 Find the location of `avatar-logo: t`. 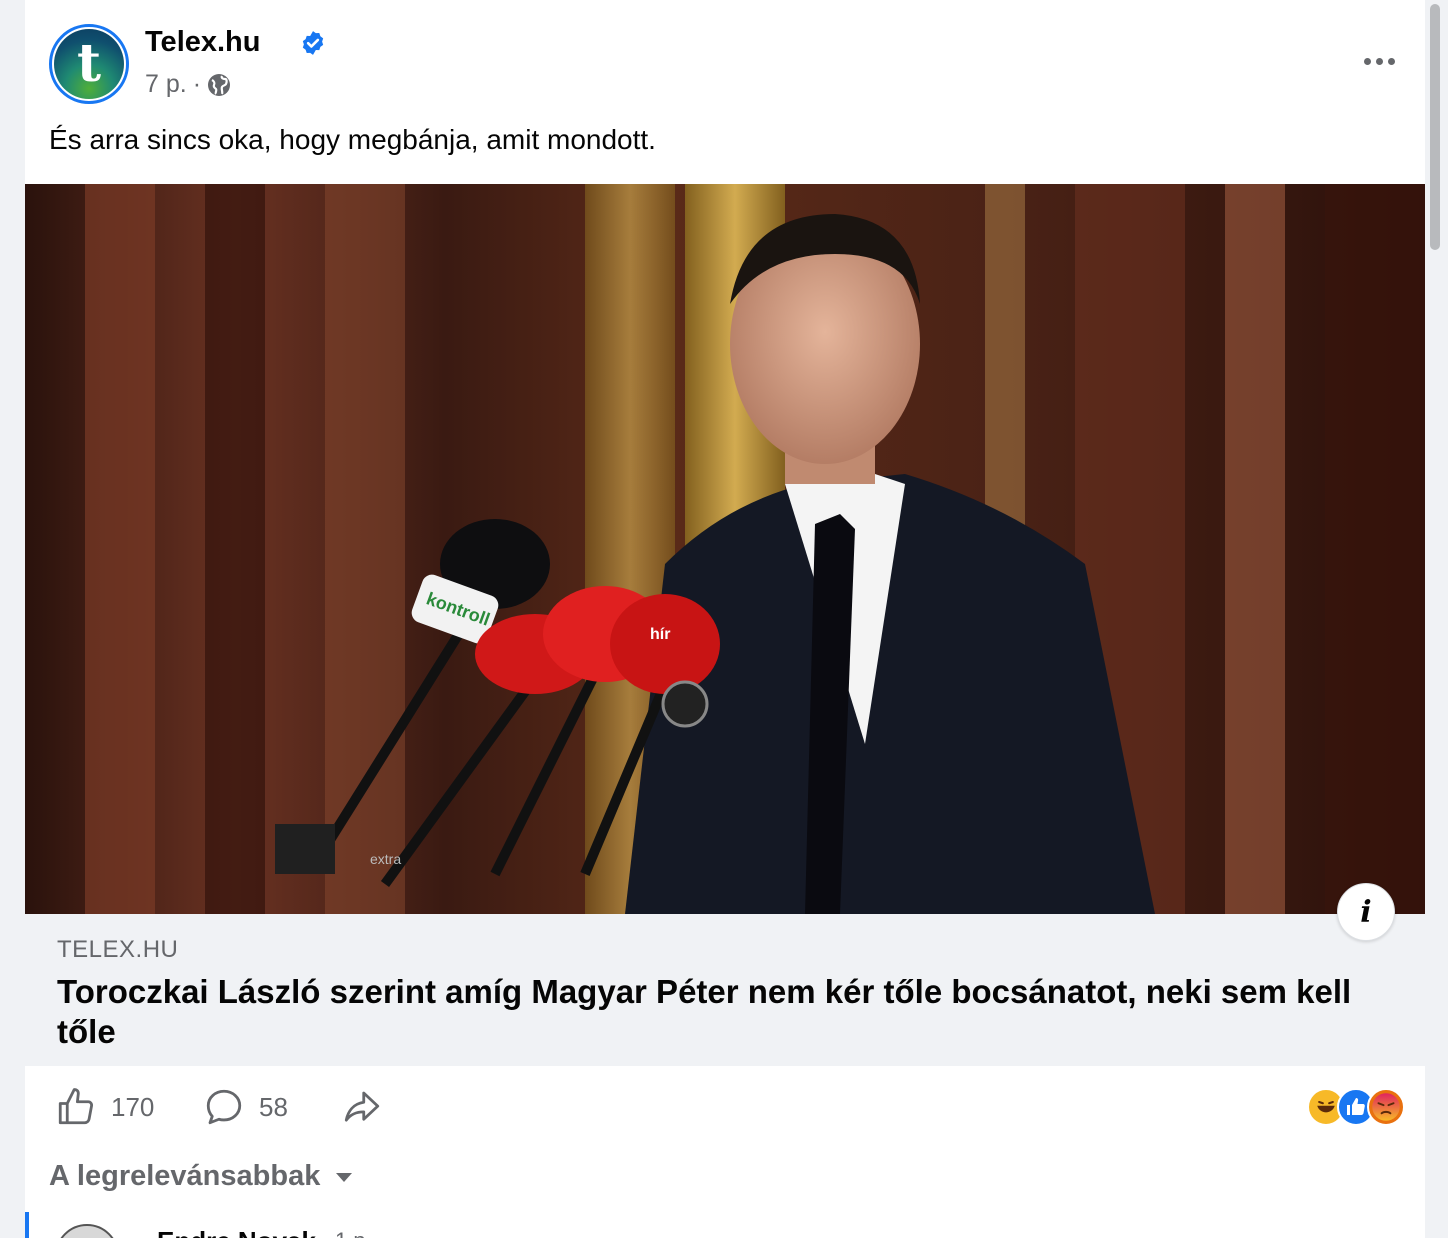

avatar-logo: t is located at coordinates (89, 64).